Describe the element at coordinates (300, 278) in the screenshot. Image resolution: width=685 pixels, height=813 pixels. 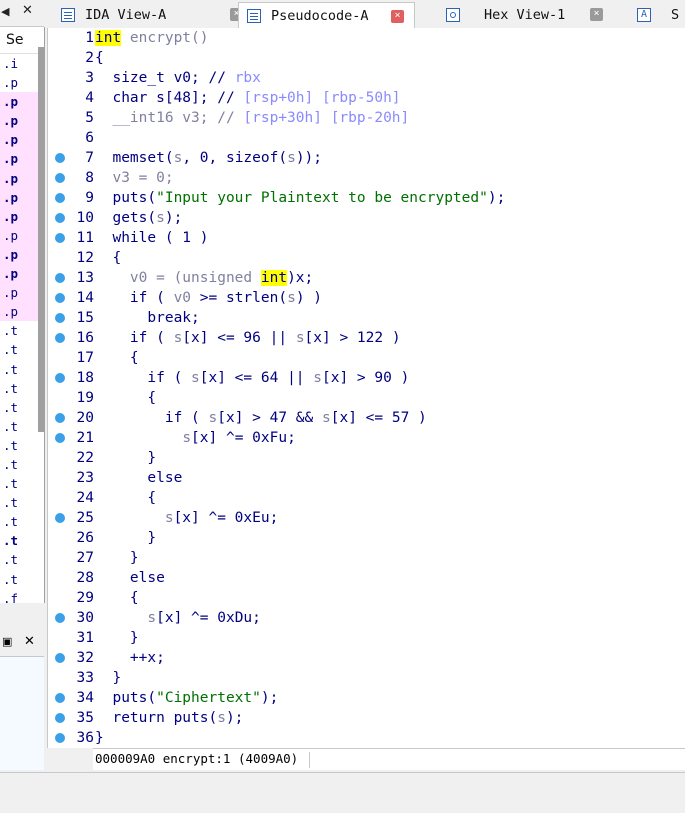
I see `code-token: )x;` at that location.